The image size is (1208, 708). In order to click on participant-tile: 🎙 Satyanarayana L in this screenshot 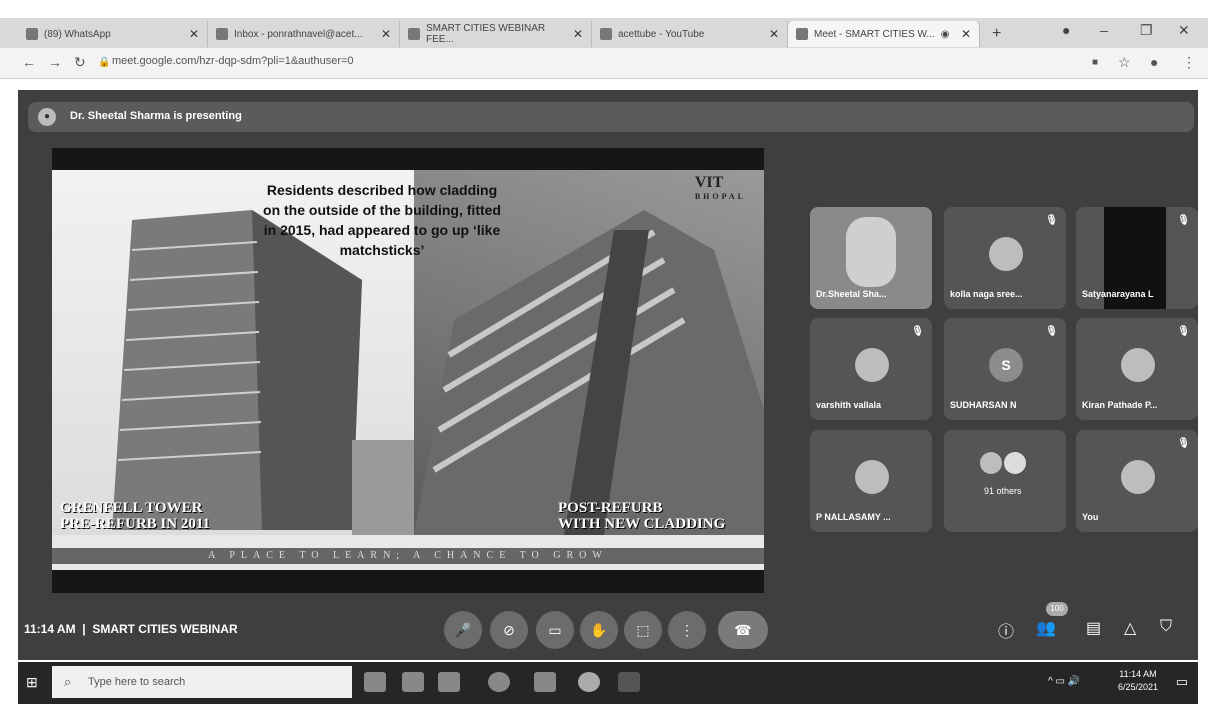, I will do `click(1137, 258)`.